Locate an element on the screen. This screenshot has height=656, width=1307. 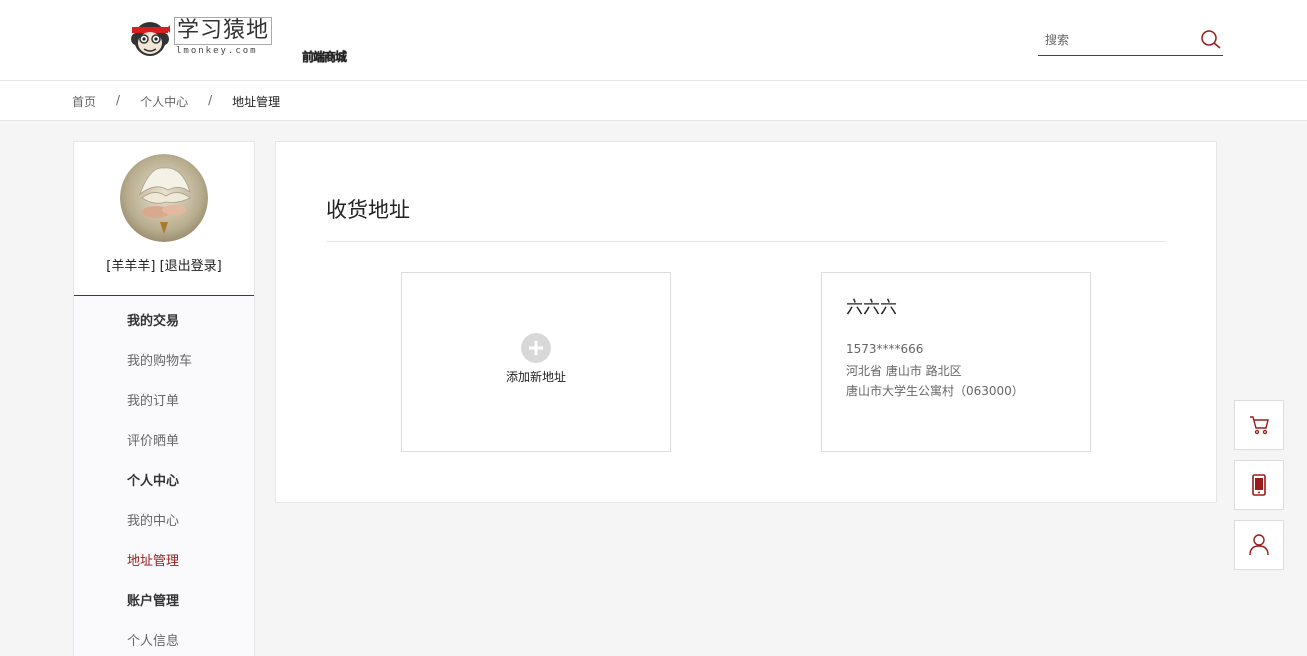
cart-icon is located at coordinates (1259, 425).